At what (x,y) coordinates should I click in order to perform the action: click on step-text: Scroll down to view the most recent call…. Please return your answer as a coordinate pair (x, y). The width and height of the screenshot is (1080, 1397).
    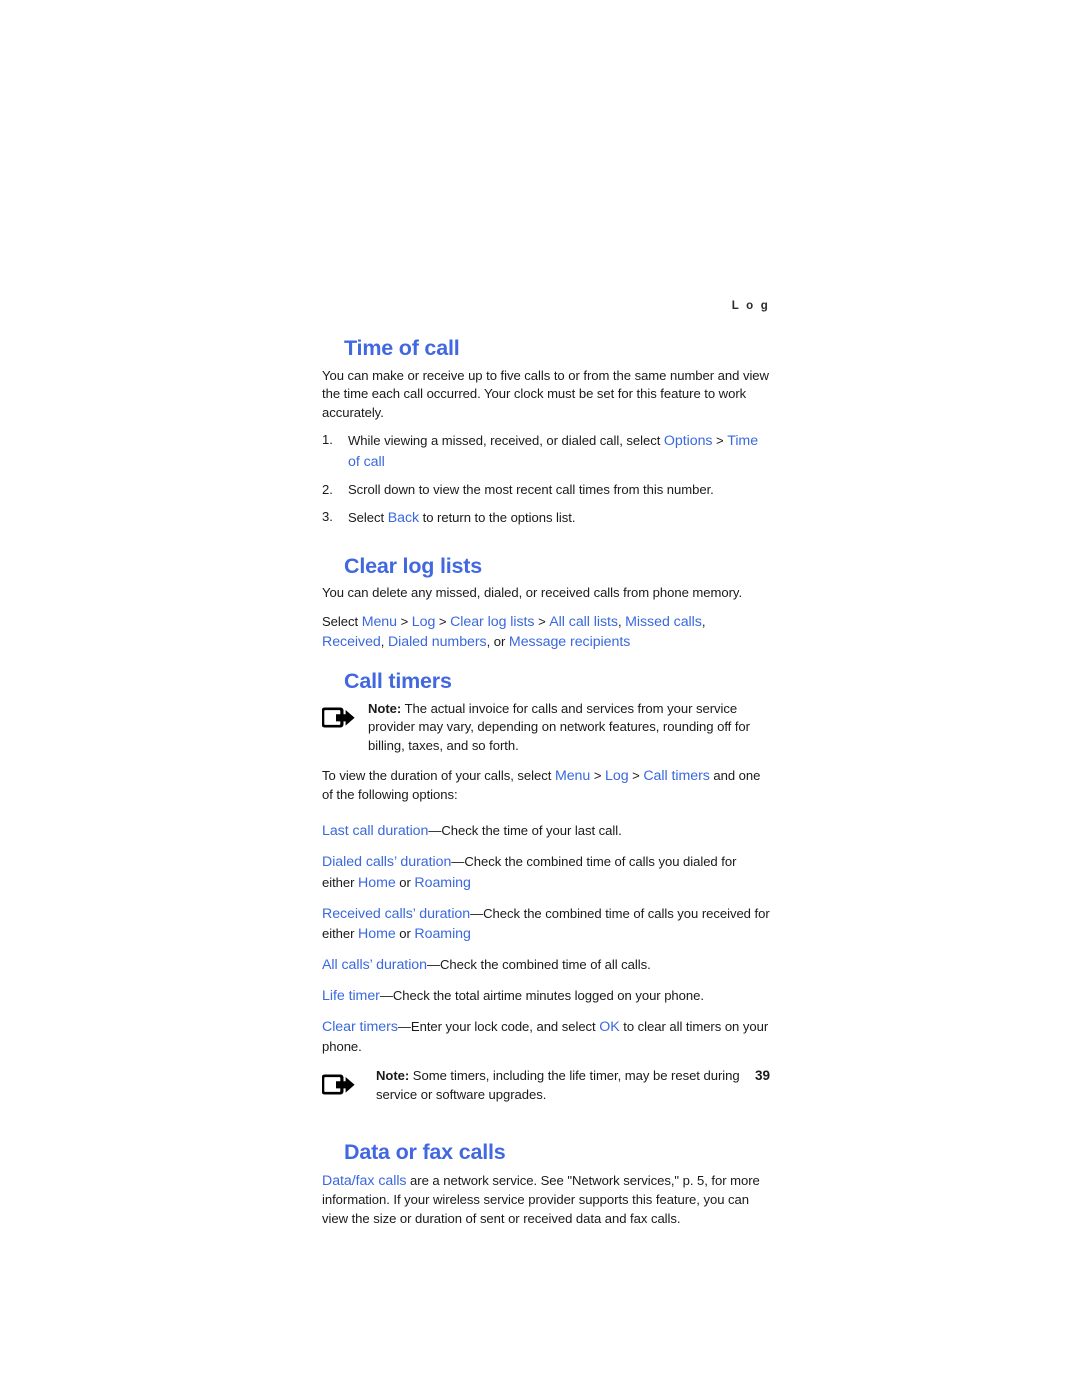
    Looking at the image, I should click on (531, 489).